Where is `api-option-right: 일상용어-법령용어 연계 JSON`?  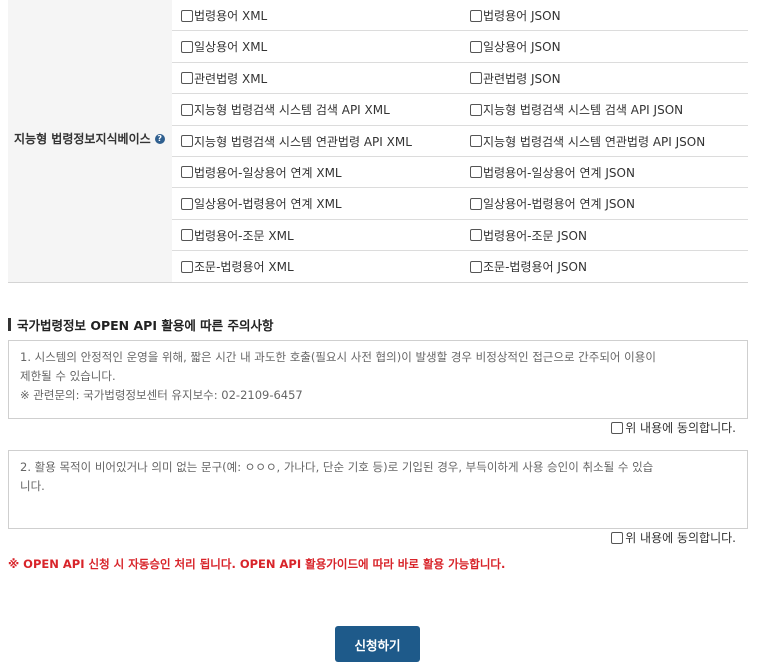 api-option-right: 일상용어-법령용어 연계 JSON is located at coordinates (552, 203).